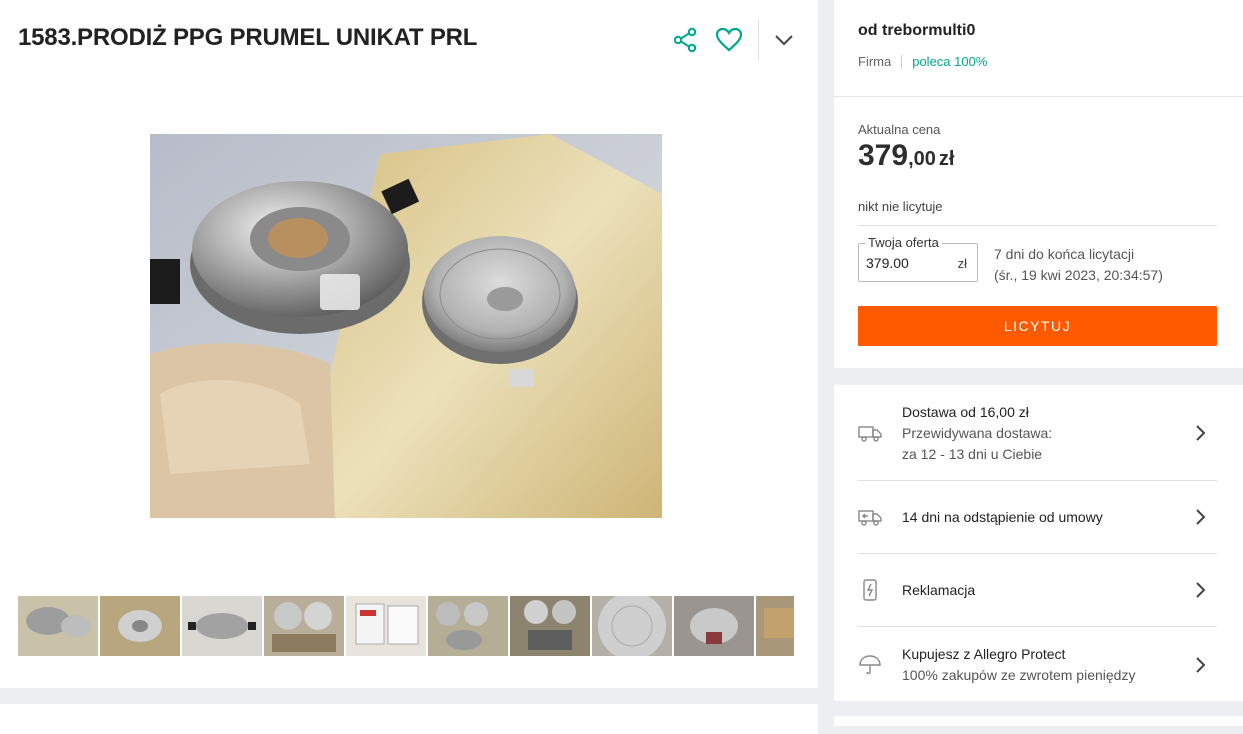 The image size is (1243, 734). Describe the element at coordinates (409, 719) in the screenshot. I see `left-panel-footer` at that location.